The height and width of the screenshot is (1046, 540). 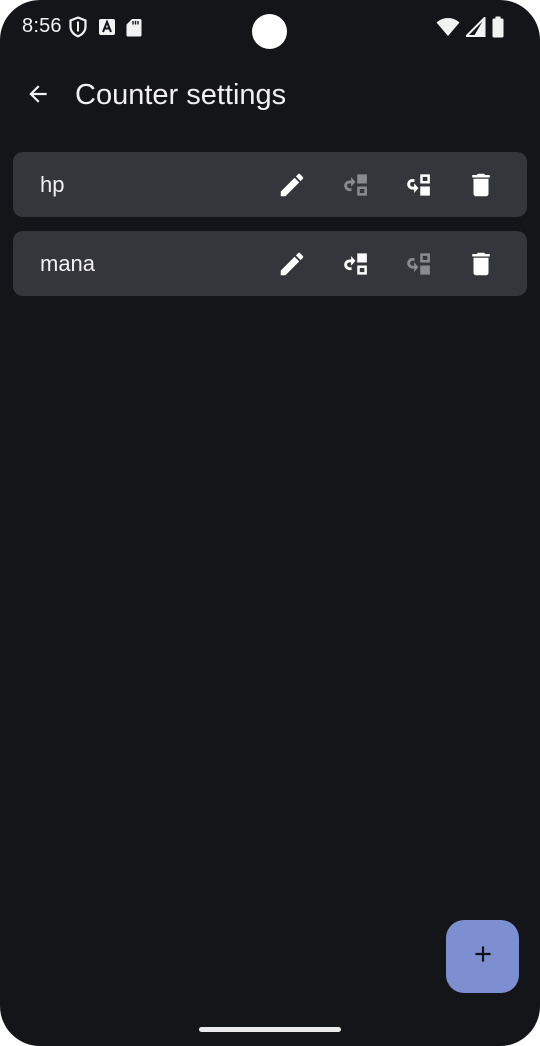 I want to click on add-counter-button, so click(x=482, y=956).